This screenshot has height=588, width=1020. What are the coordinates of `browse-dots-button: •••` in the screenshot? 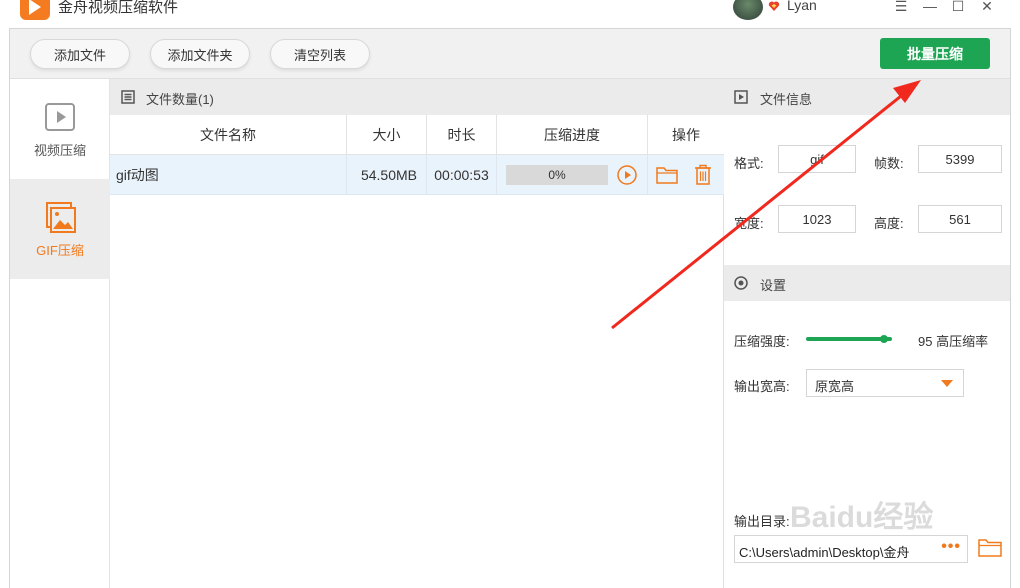 It's located at (951, 547).